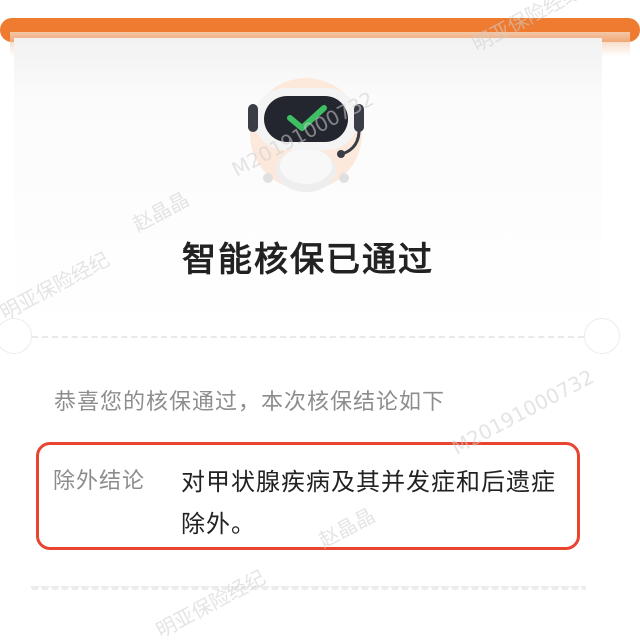  I want to click on exclusion-text: 对甲状腺疾病及其并发症和后遗症除外。, so click(368, 503).